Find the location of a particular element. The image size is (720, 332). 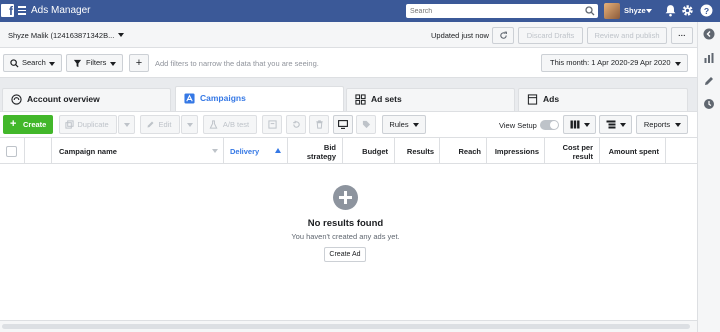

tab-account-overview: Account overview is located at coordinates (86, 99).